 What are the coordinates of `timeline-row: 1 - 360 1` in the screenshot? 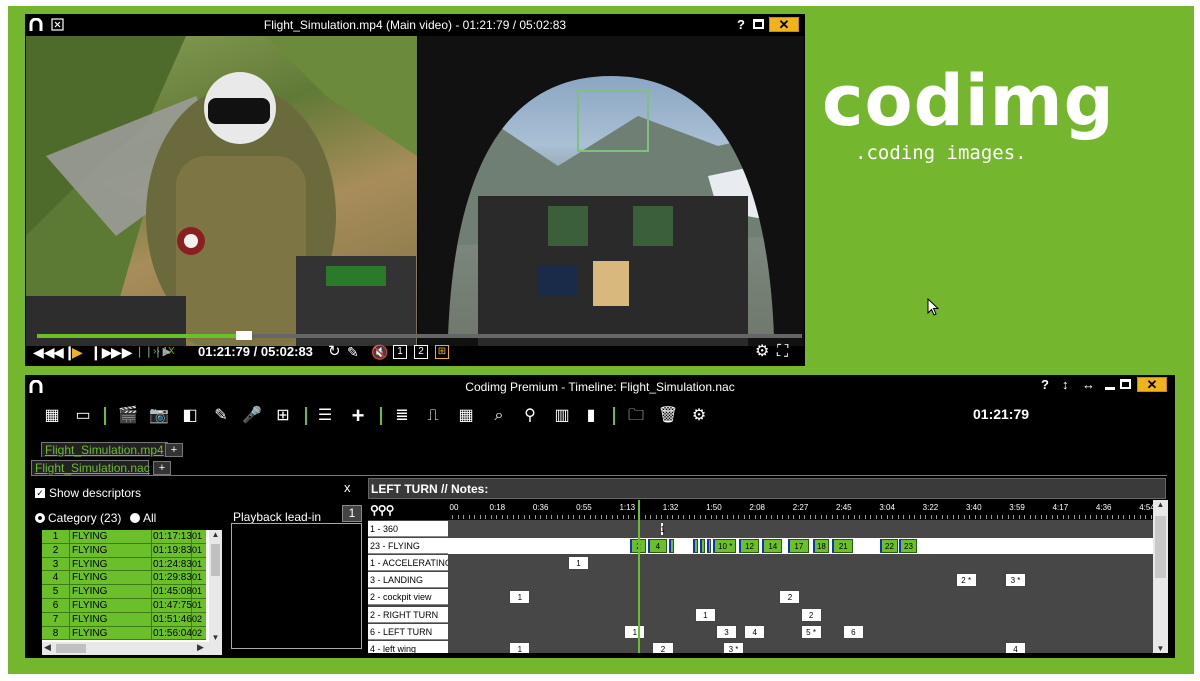 It's located at (760, 529).